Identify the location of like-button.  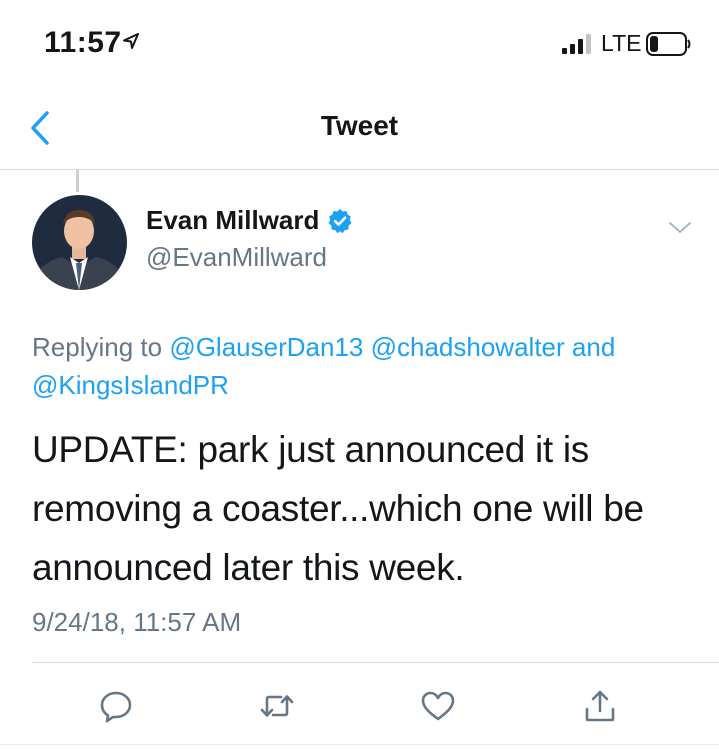
(438, 706).